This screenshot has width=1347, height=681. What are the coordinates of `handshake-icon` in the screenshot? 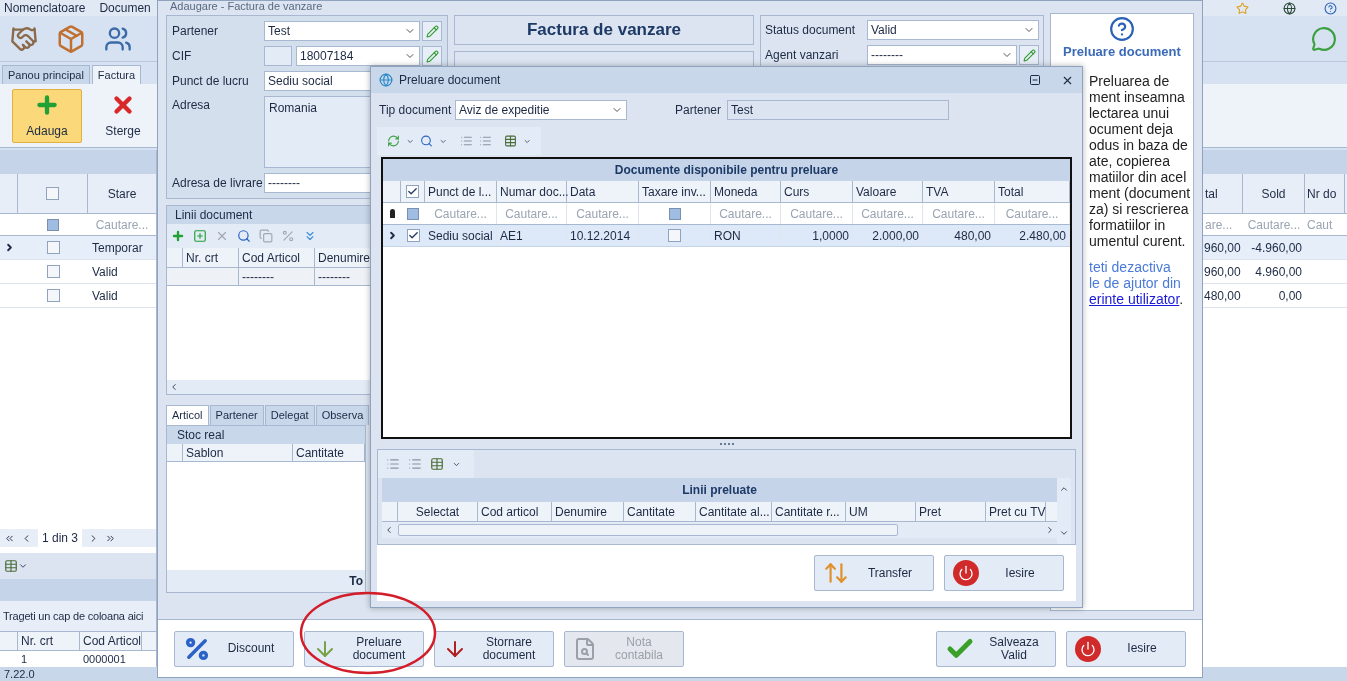 It's located at (24, 38).